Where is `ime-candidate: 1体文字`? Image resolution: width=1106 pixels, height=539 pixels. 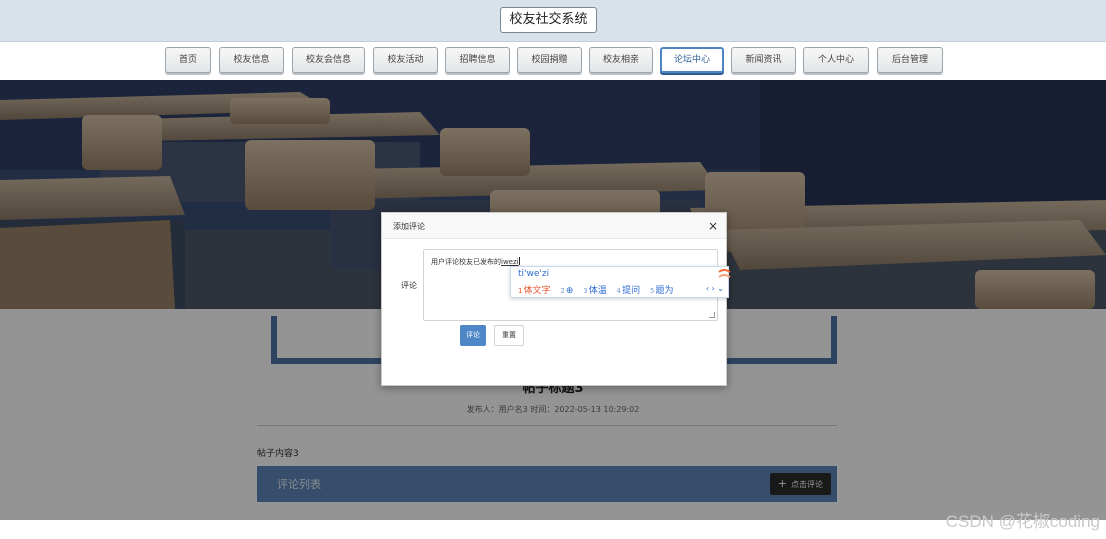 ime-candidate: 1体文字 is located at coordinates (534, 289).